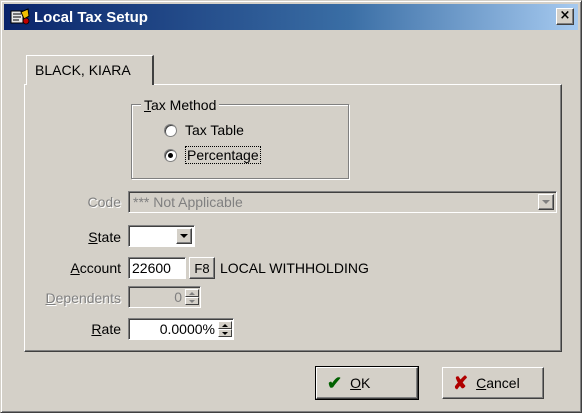 The width and height of the screenshot is (582, 413). What do you see at coordinates (83, 70) in the screenshot?
I see `tab-label: BLACK, KIARA` at bounding box center [83, 70].